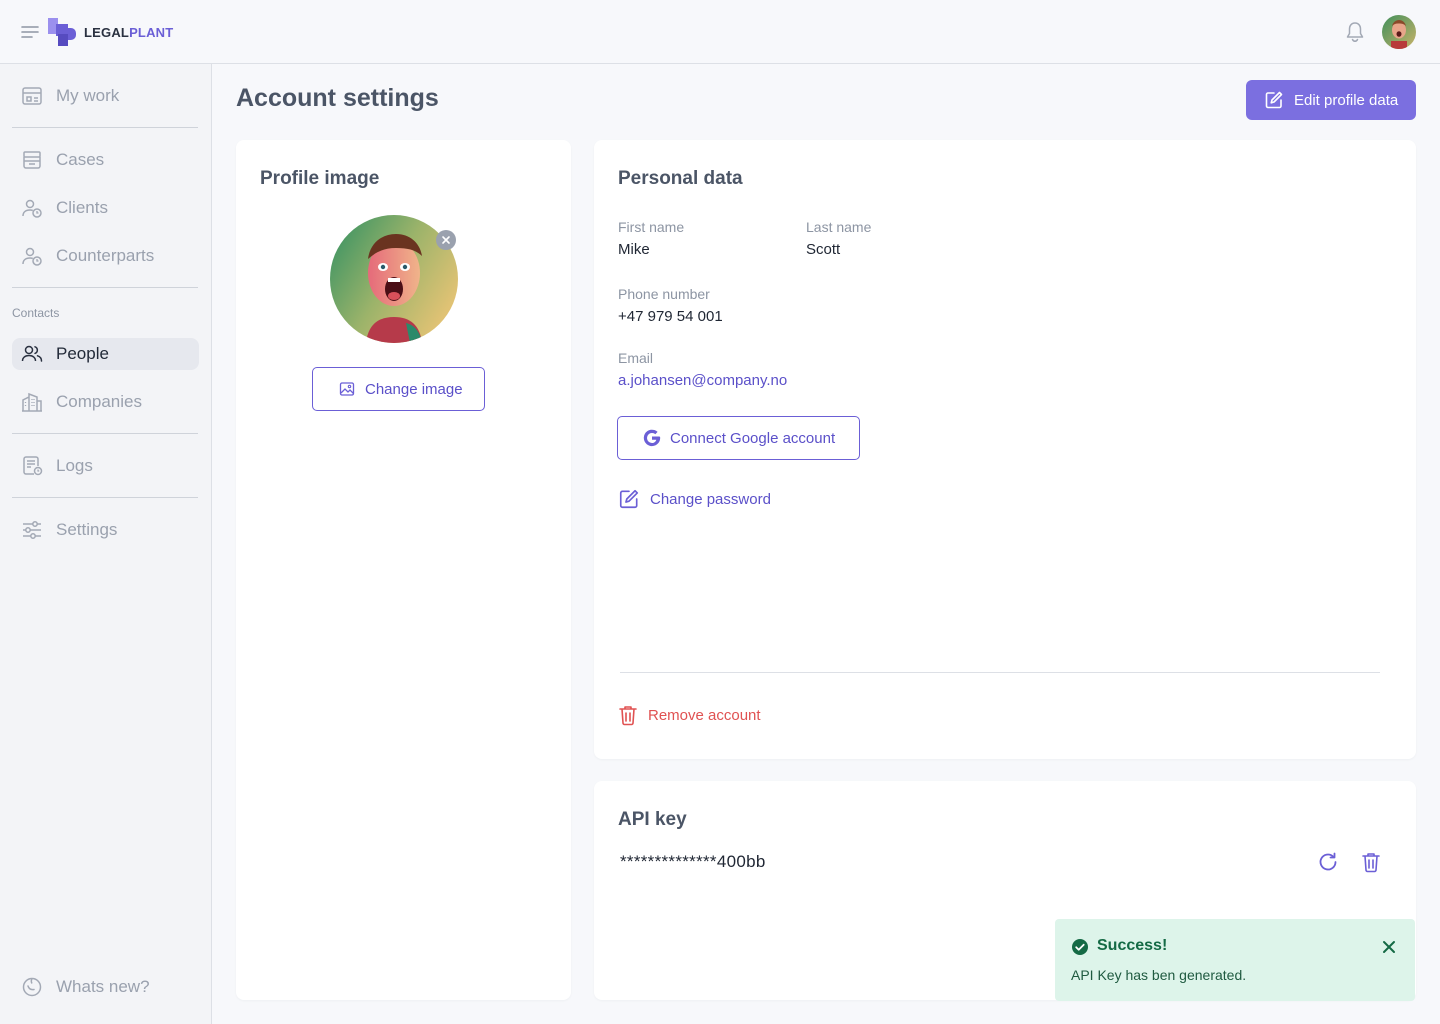 The width and height of the screenshot is (1440, 1024). Describe the element at coordinates (753, 438) in the screenshot. I see `connect-google-label: Connect Google account` at that location.